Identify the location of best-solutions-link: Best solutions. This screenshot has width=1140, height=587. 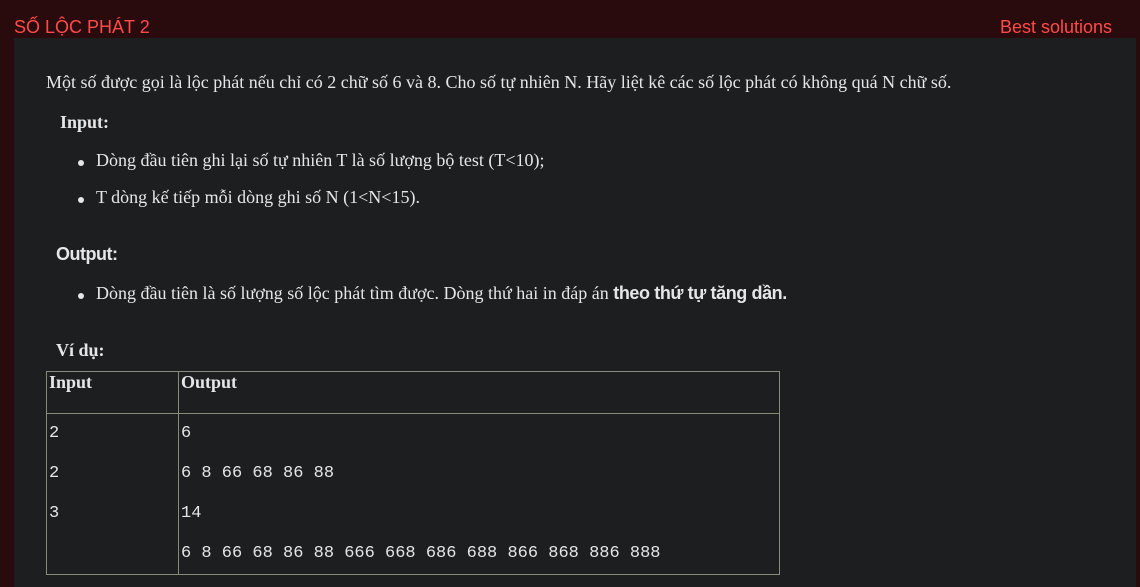
(1056, 27).